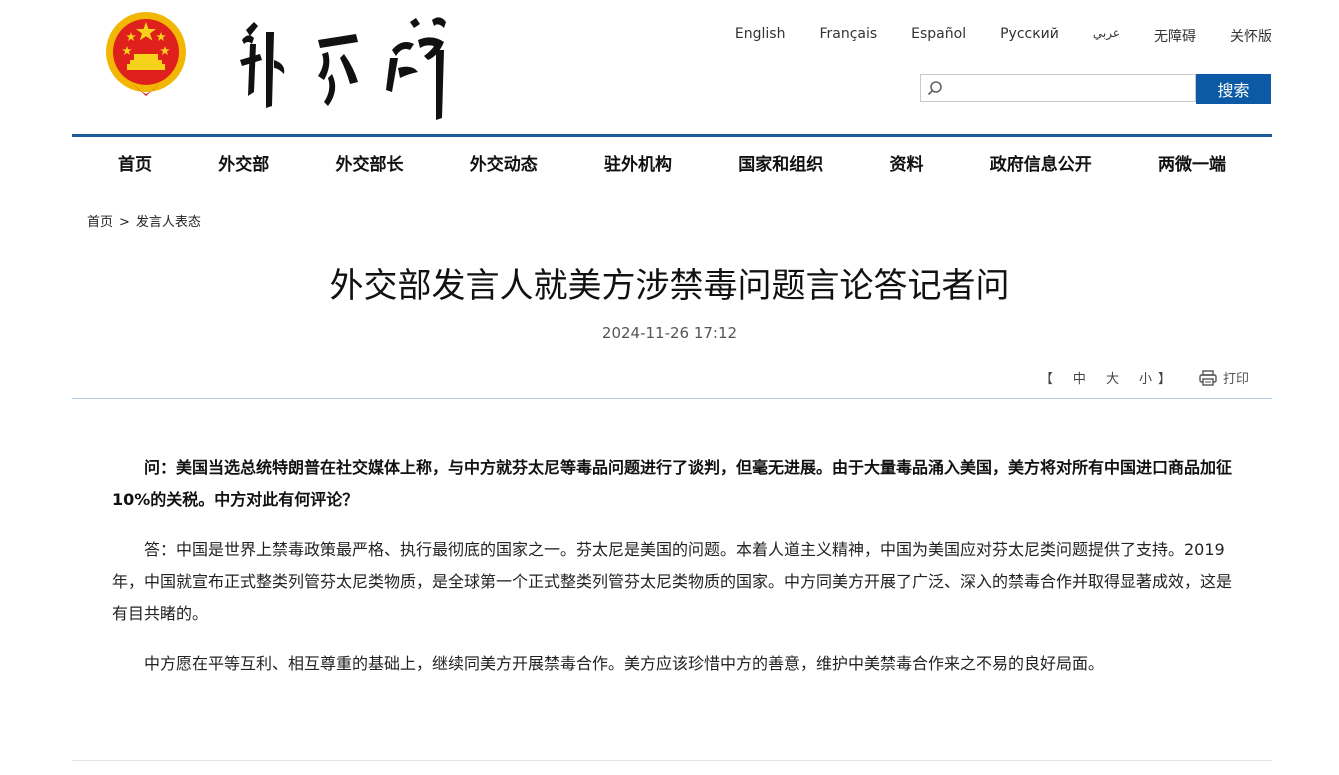  Describe the element at coordinates (907, 162) in the screenshot. I see `nav-item-resources: 资料` at that location.